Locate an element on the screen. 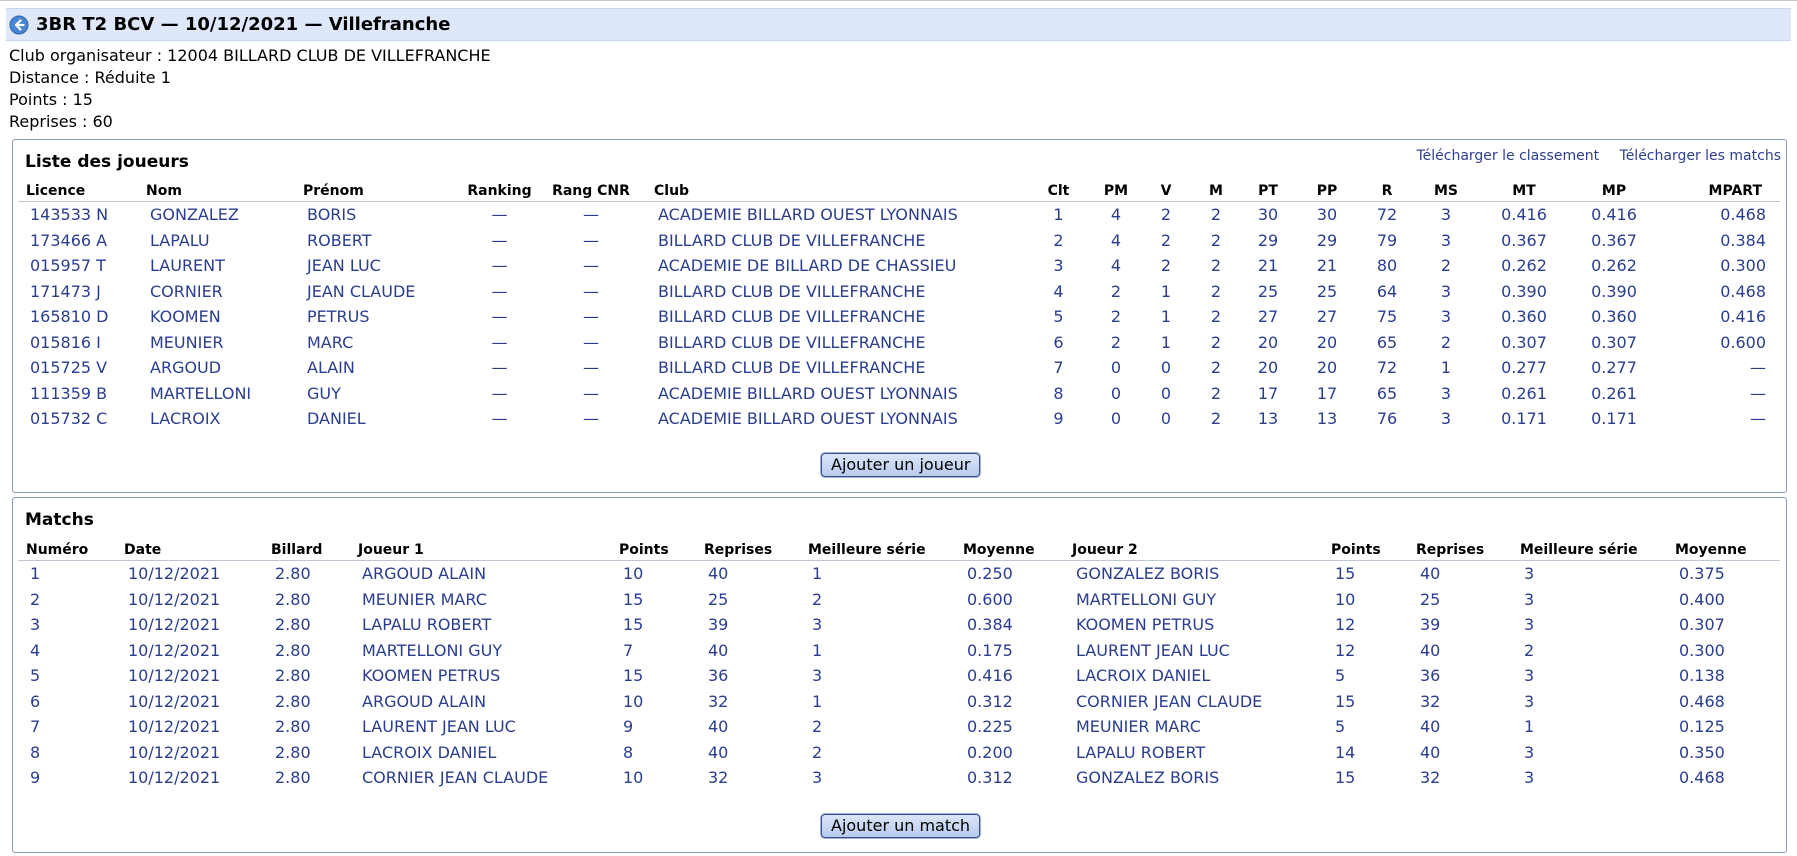  cell-points2: 15 is located at coordinates (1365, 778).